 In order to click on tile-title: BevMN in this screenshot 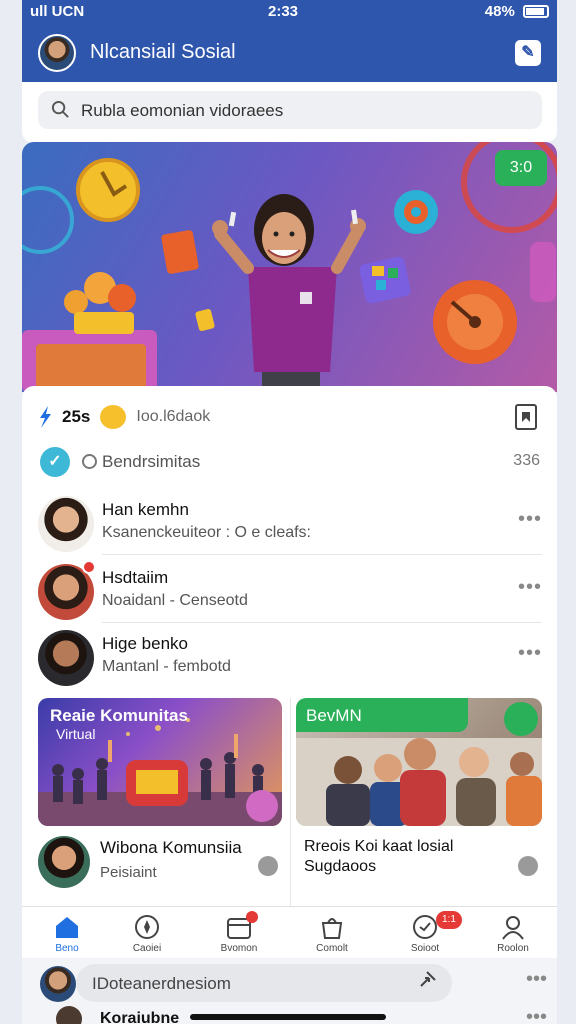, I will do `click(334, 715)`.